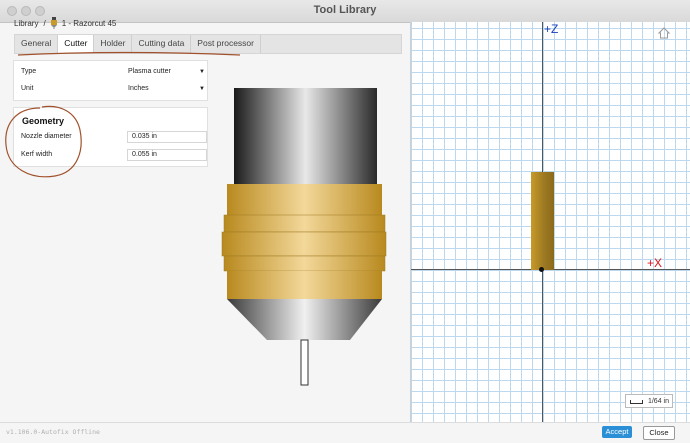 This screenshot has height=443, width=690. Describe the element at coordinates (636, 402) in the screenshot. I see `scale-bar-icon` at that location.